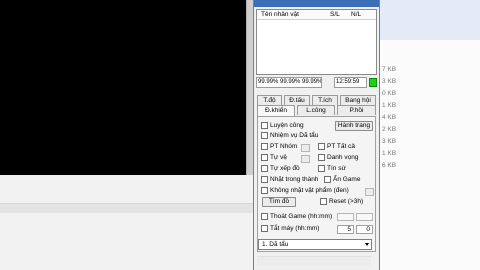 The width and height of the screenshot is (480, 270). Describe the element at coordinates (335, 14) in the screenshot. I see `column-header-sl: S/L` at that location.